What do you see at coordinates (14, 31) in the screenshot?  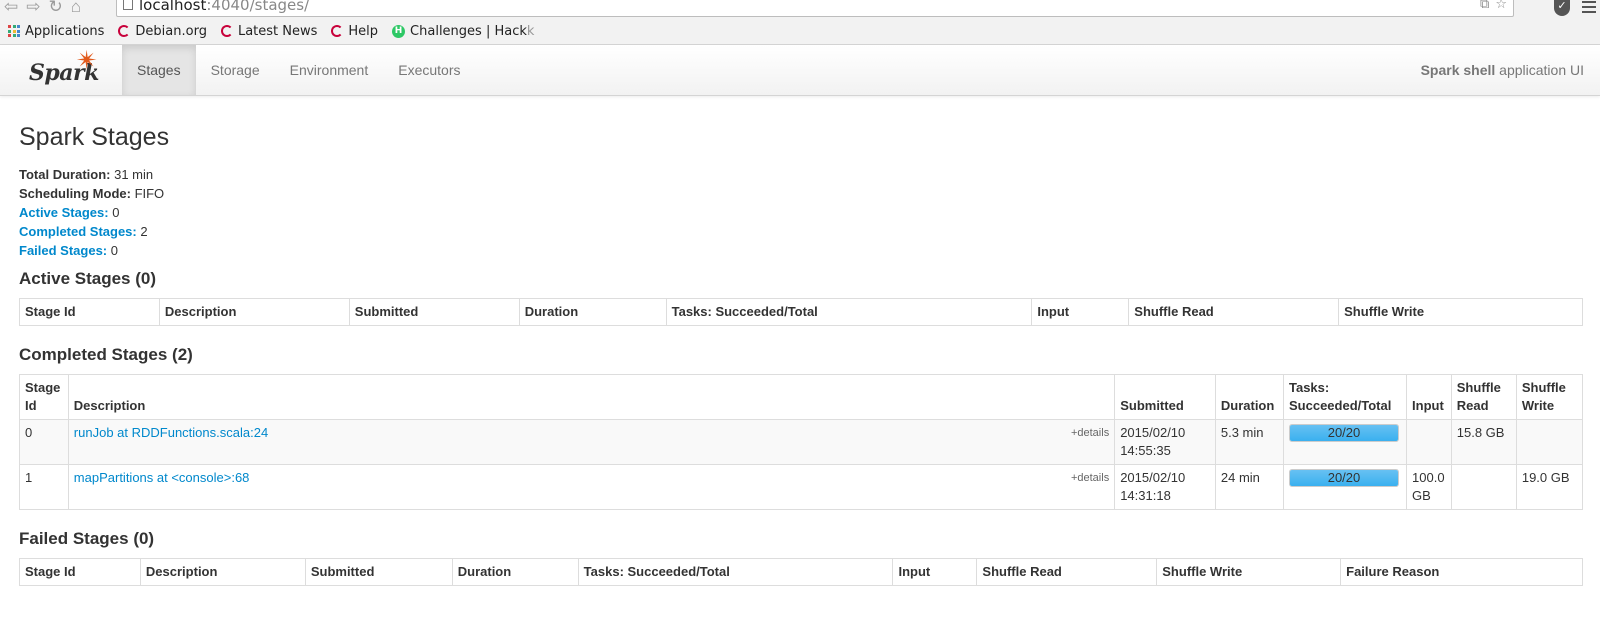 I see `apps-grid-icon` at bounding box center [14, 31].